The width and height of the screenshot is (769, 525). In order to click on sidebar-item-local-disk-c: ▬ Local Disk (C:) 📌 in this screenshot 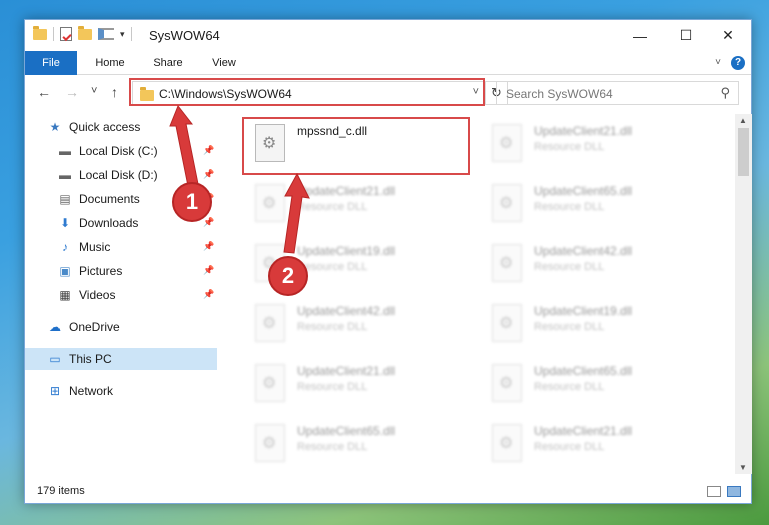, I will do `click(121, 151)`.